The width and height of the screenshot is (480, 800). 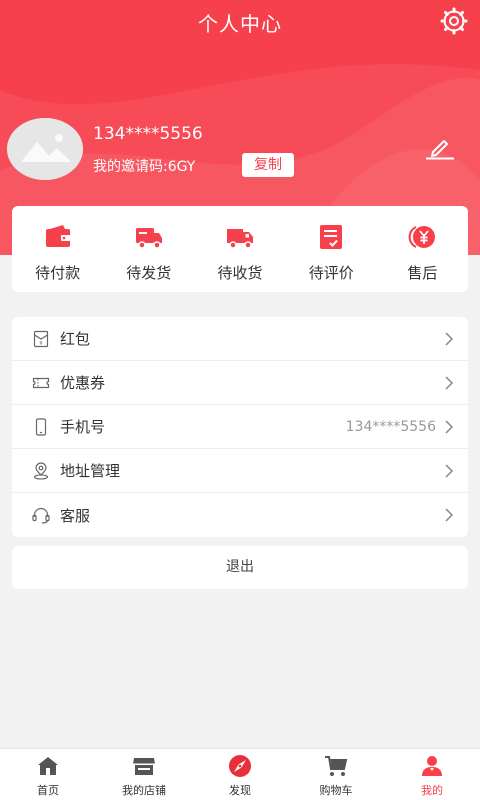 I want to click on tab-cart: 购物车, so click(x=336, y=774).